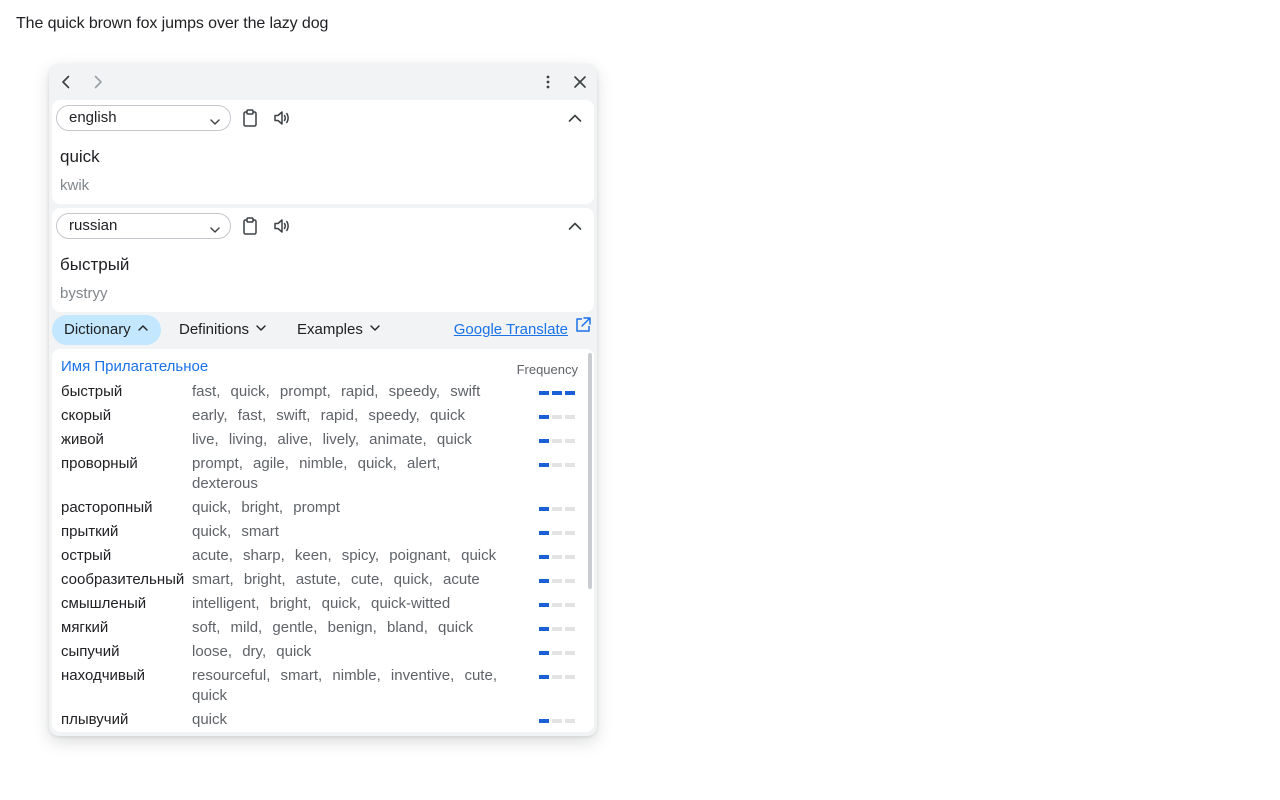 The height and width of the screenshot is (800, 1280). I want to click on dictionary-word: сыпучий, so click(90, 652).